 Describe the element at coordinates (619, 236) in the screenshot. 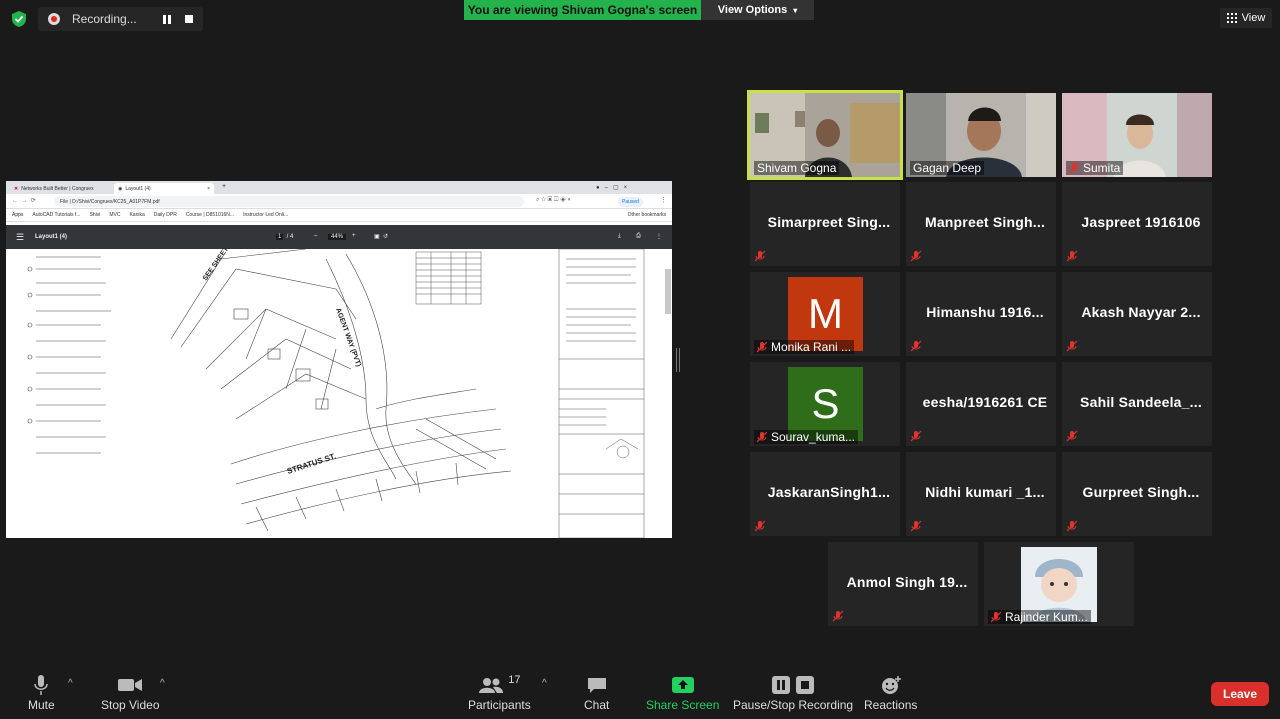

I see `download-icon: ⤓` at that location.